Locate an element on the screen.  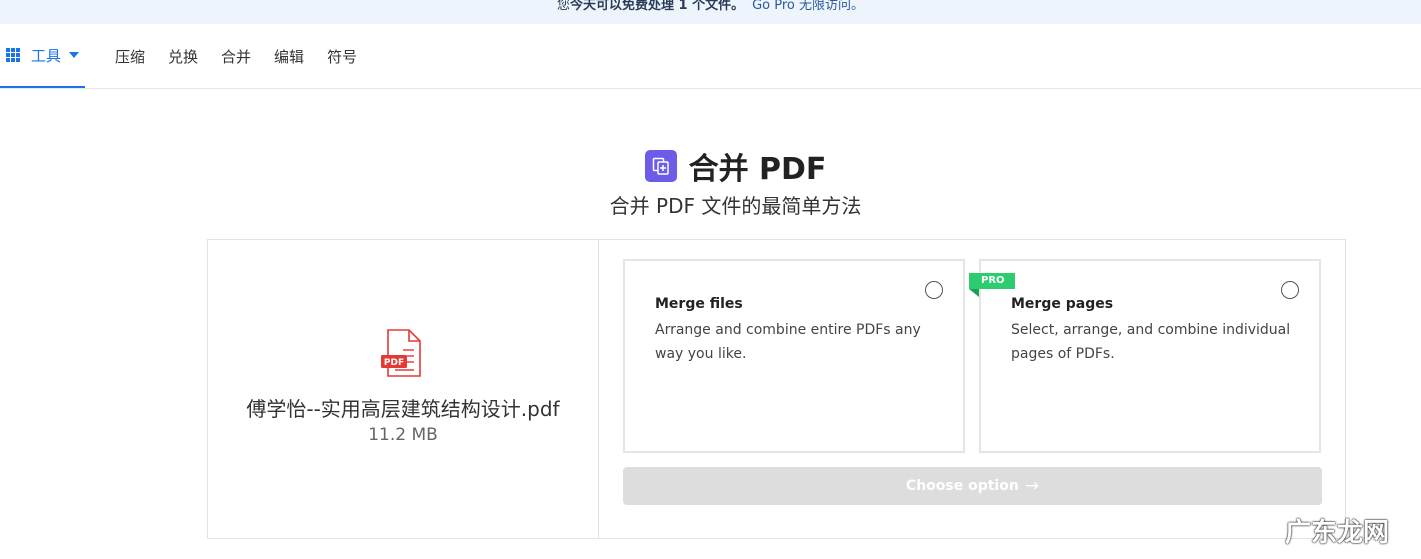
pro-badge: PRO is located at coordinates (992, 281).